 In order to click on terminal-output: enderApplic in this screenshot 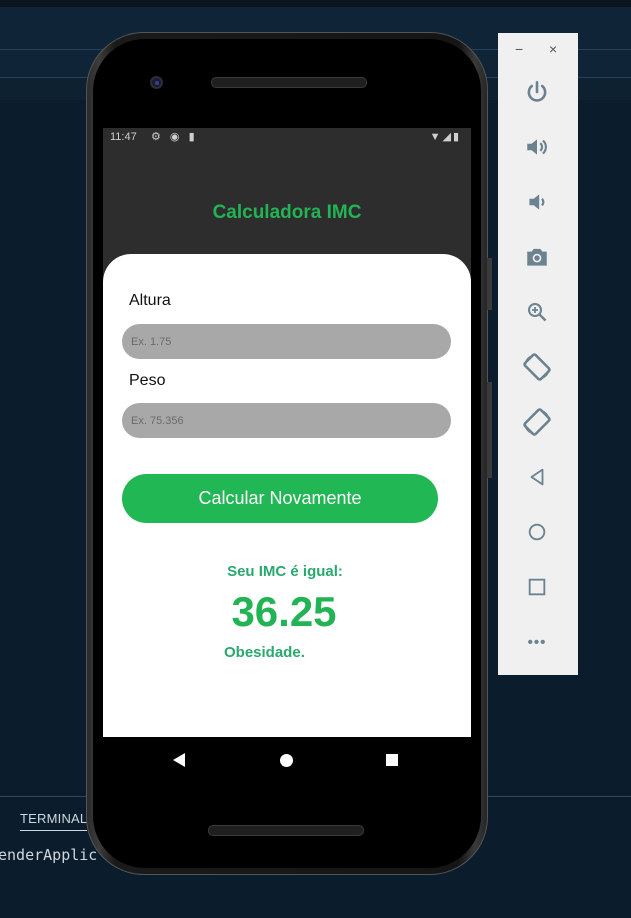, I will do `click(49, 855)`.